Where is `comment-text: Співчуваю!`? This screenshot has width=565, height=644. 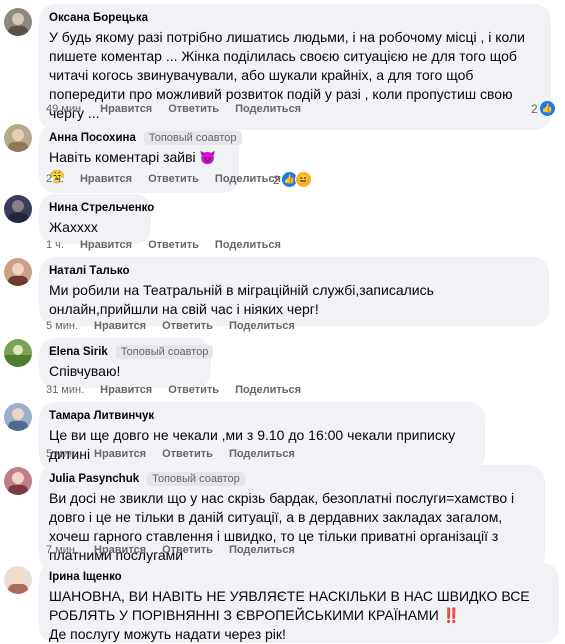 comment-text: Співчуваю! is located at coordinates (85, 371).